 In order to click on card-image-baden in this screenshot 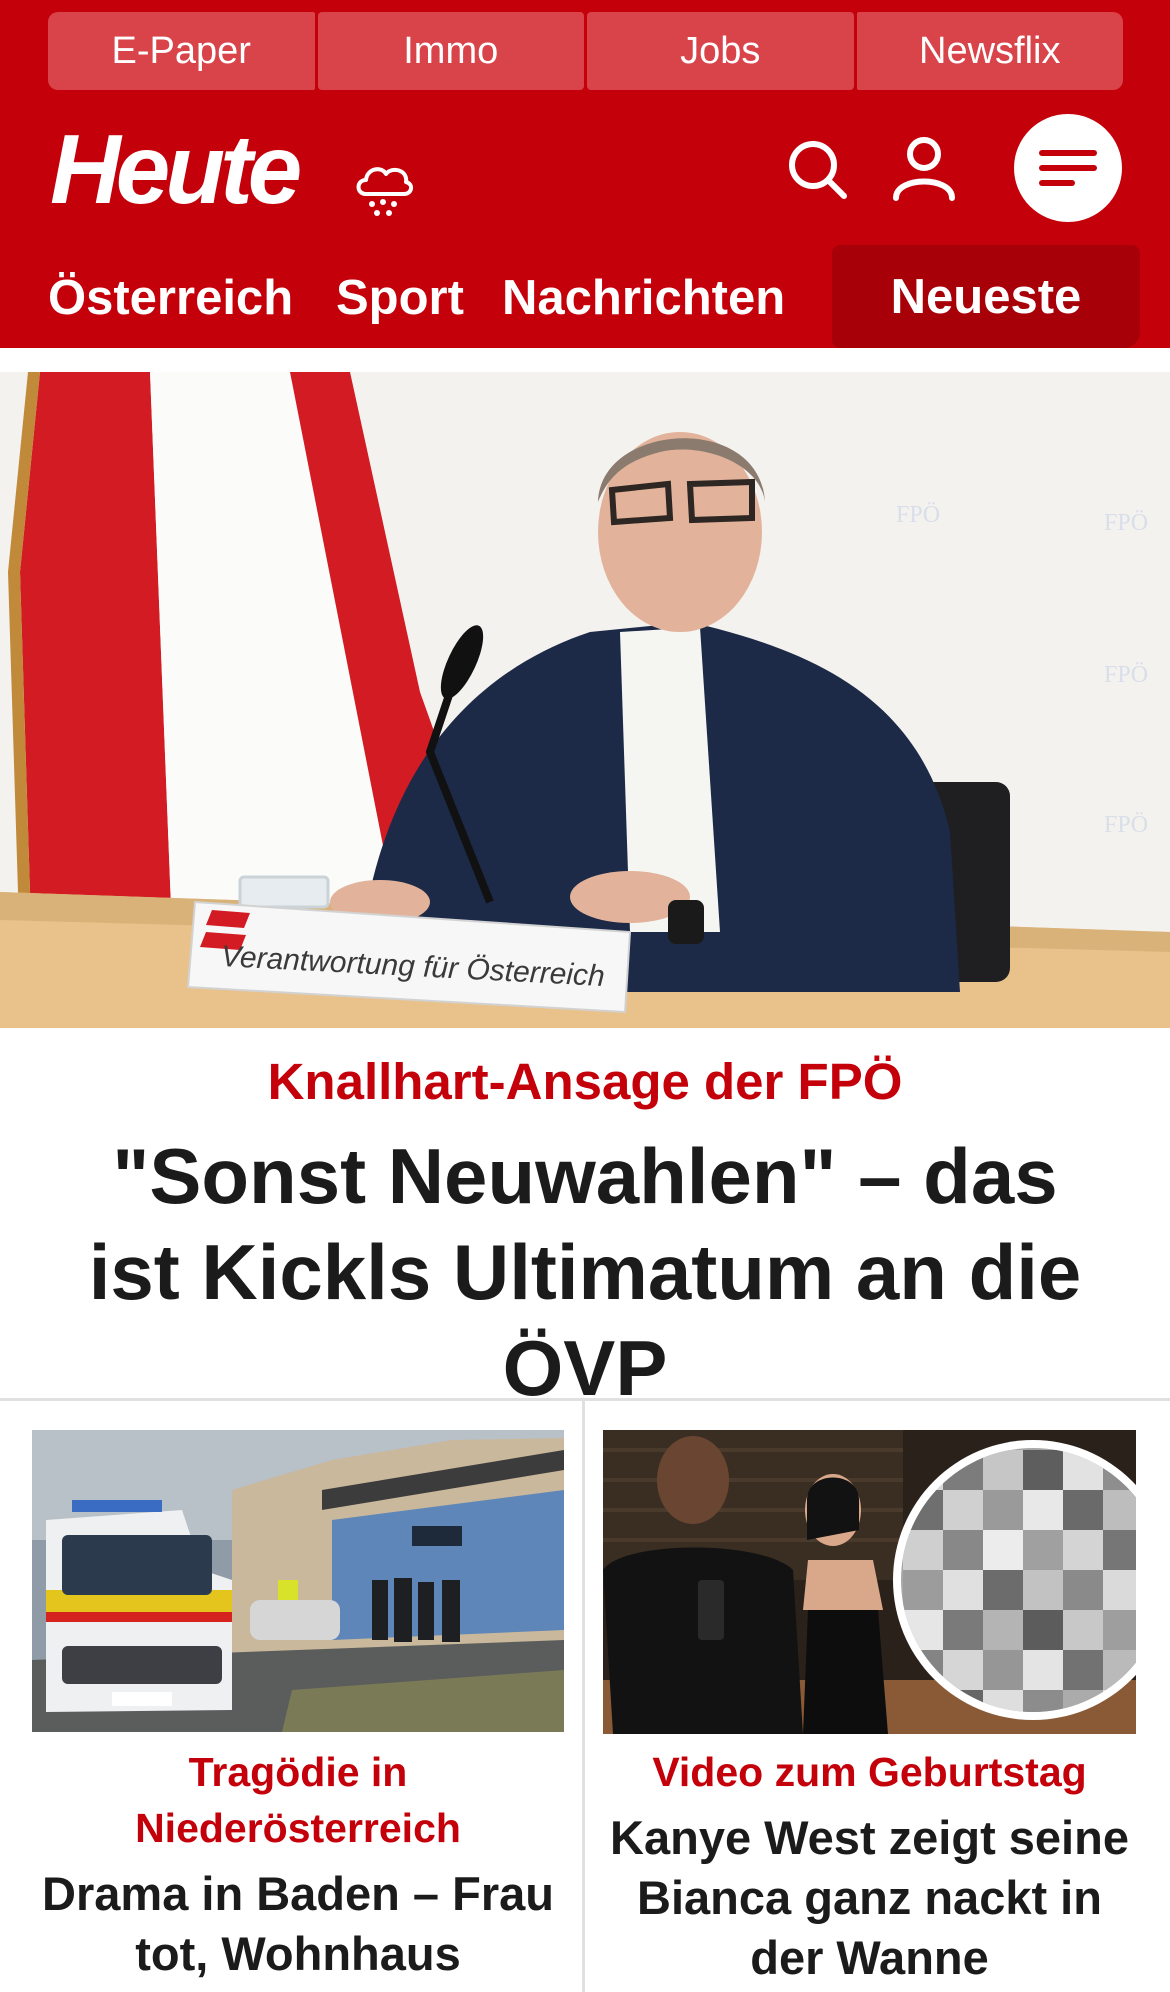, I will do `click(298, 1581)`.